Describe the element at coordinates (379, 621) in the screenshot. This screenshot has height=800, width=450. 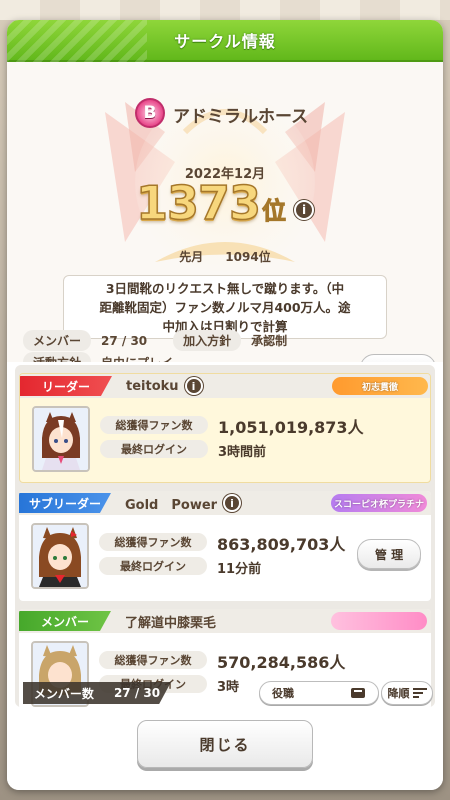
I see `title-badge` at that location.